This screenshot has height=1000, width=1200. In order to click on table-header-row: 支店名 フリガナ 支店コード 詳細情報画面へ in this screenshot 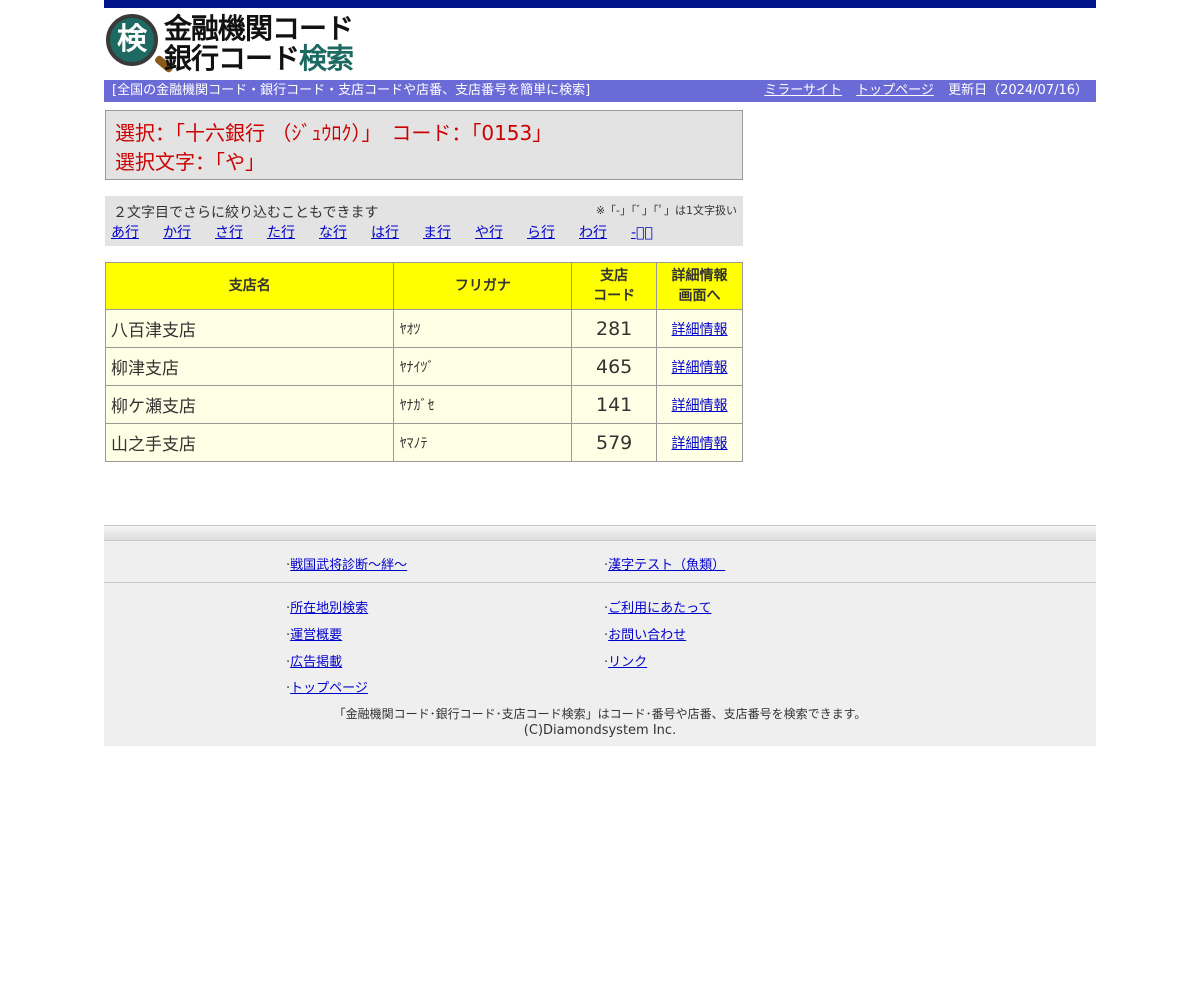, I will do `click(423, 286)`.